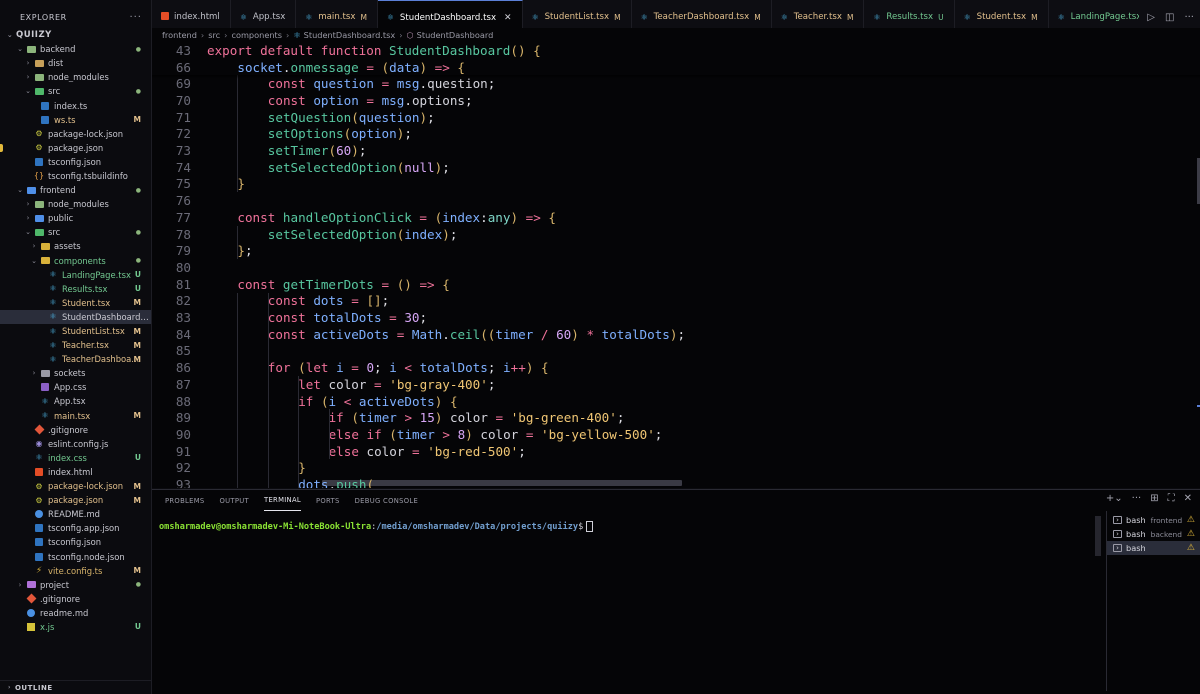 This screenshot has height=694, width=1200. Describe the element at coordinates (179, 35) in the screenshot. I see `breadcrumb-segment: frontend` at that location.